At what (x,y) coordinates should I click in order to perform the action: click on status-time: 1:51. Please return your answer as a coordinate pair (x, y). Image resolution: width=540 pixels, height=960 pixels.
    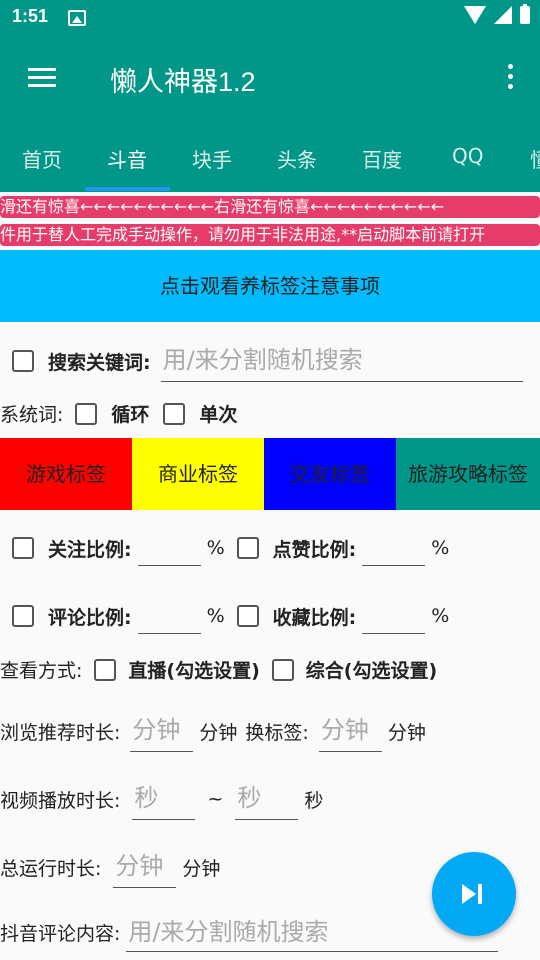
    Looking at the image, I should click on (30, 16).